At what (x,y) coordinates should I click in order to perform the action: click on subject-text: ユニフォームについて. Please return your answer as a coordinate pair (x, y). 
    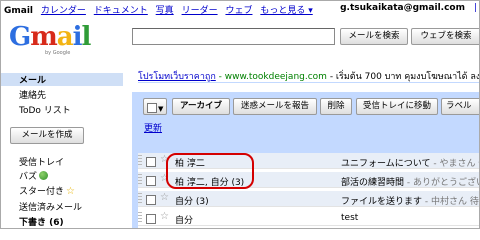
    Looking at the image, I should click on (386, 164).